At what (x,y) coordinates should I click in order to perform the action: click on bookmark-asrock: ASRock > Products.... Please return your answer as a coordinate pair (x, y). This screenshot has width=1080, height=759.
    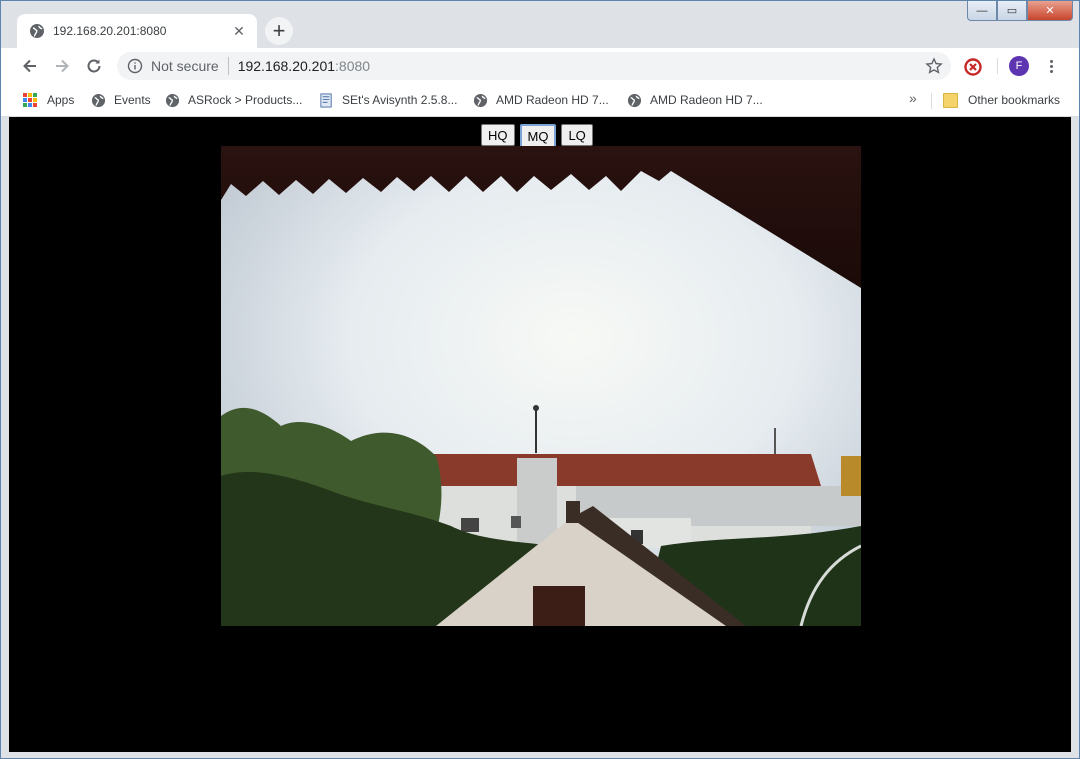
    Looking at the image, I should click on (233, 100).